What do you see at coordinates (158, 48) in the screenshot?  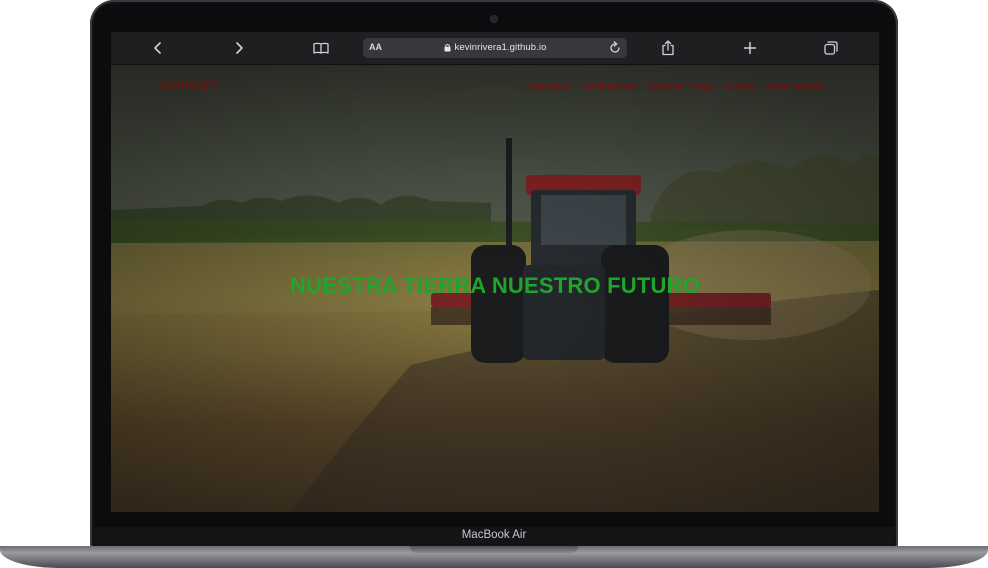 I see `chevron-left-icon` at bounding box center [158, 48].